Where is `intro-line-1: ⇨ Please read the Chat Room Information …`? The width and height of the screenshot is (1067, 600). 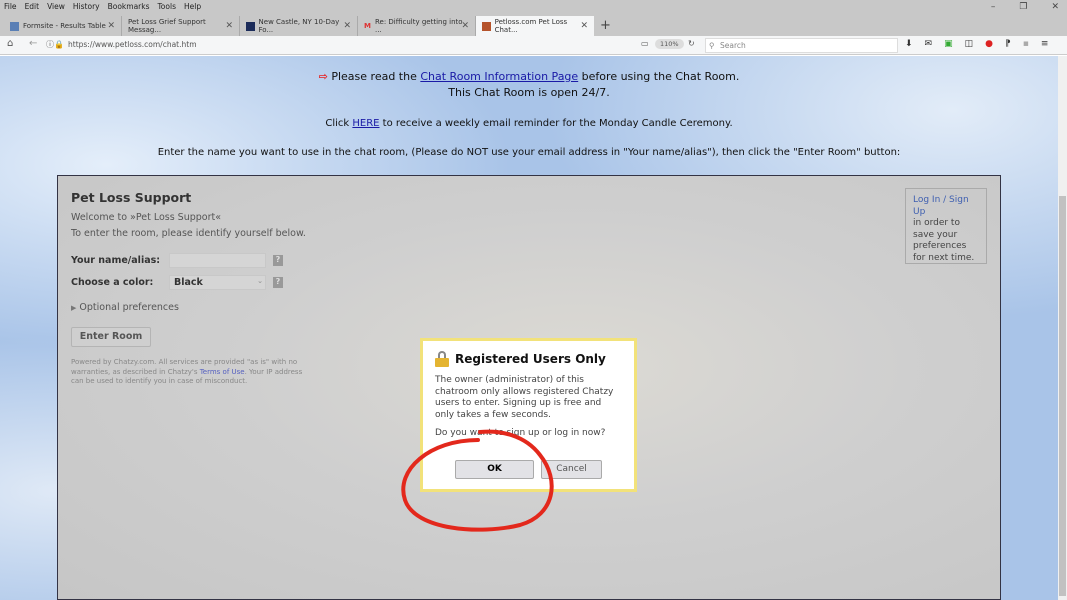 intro-line-1: ⇨ Please read the Chat Room Information … is located at coordinates (529, 76).